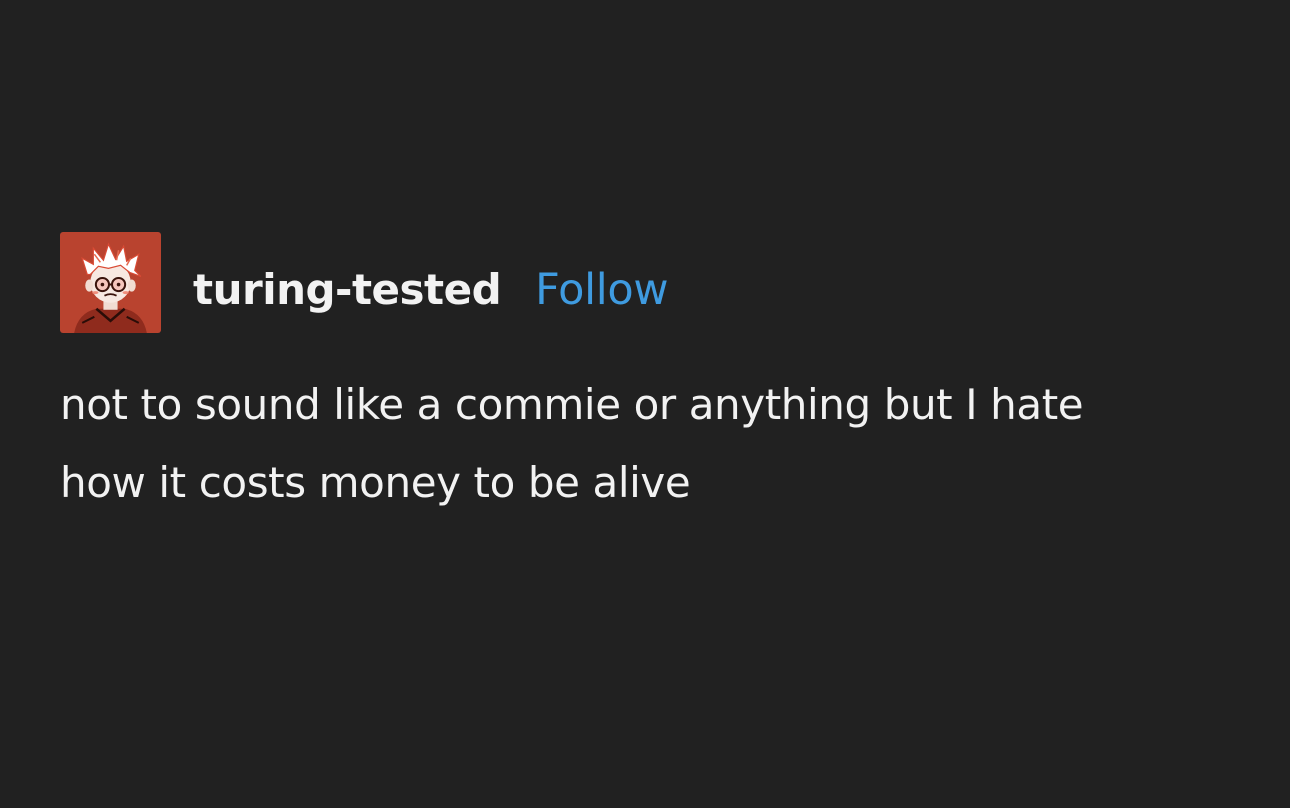 This screenshot has height=808, width=1290. I want to click on avatar, so click(110, 282).